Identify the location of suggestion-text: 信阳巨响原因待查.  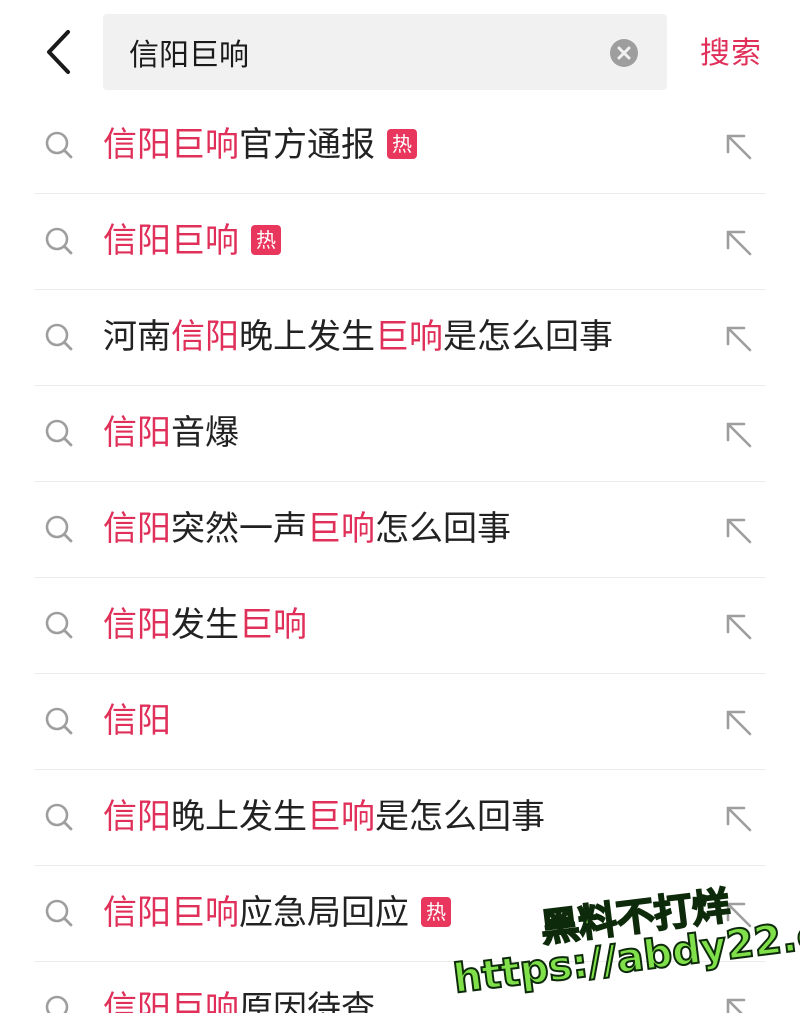
(239, 998).